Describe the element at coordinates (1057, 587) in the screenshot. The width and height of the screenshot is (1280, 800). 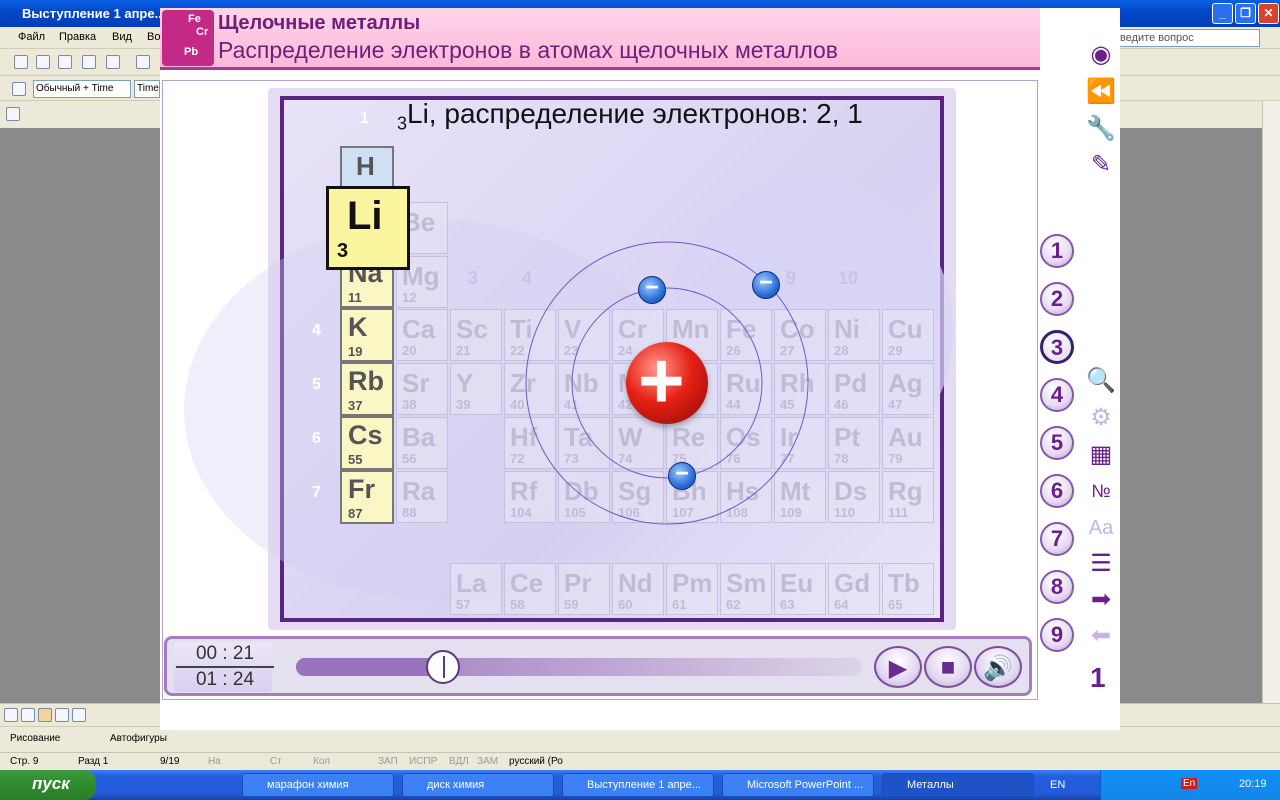
I see `slide-nav-8: 8` at that location.